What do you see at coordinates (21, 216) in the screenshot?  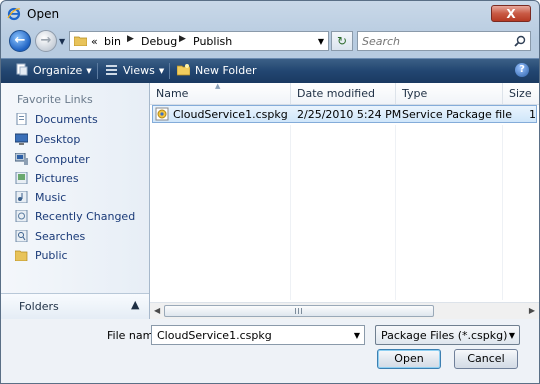 I see `recent-icon` at bounding box center [21, 216].